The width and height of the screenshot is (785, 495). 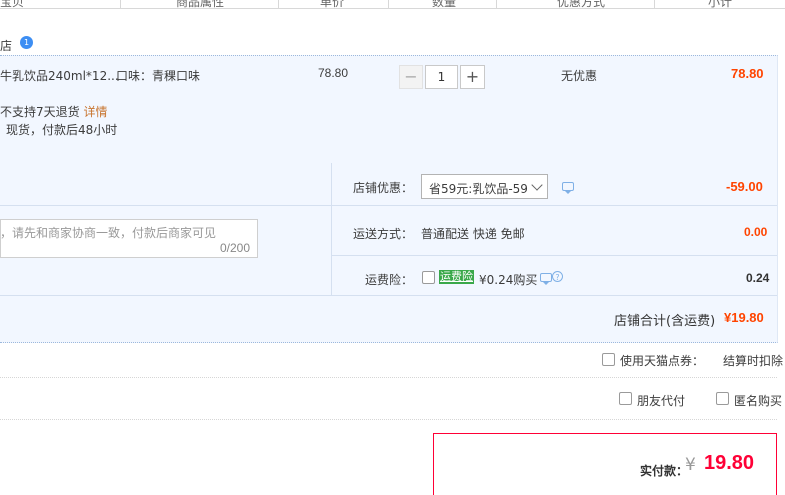 What do you see at coordinates (392, 4) in the screenshot?
I see `table-header: 宝贝 商品属性 单价 数量 优惠方式 小计` at bounding box center [392, 4].